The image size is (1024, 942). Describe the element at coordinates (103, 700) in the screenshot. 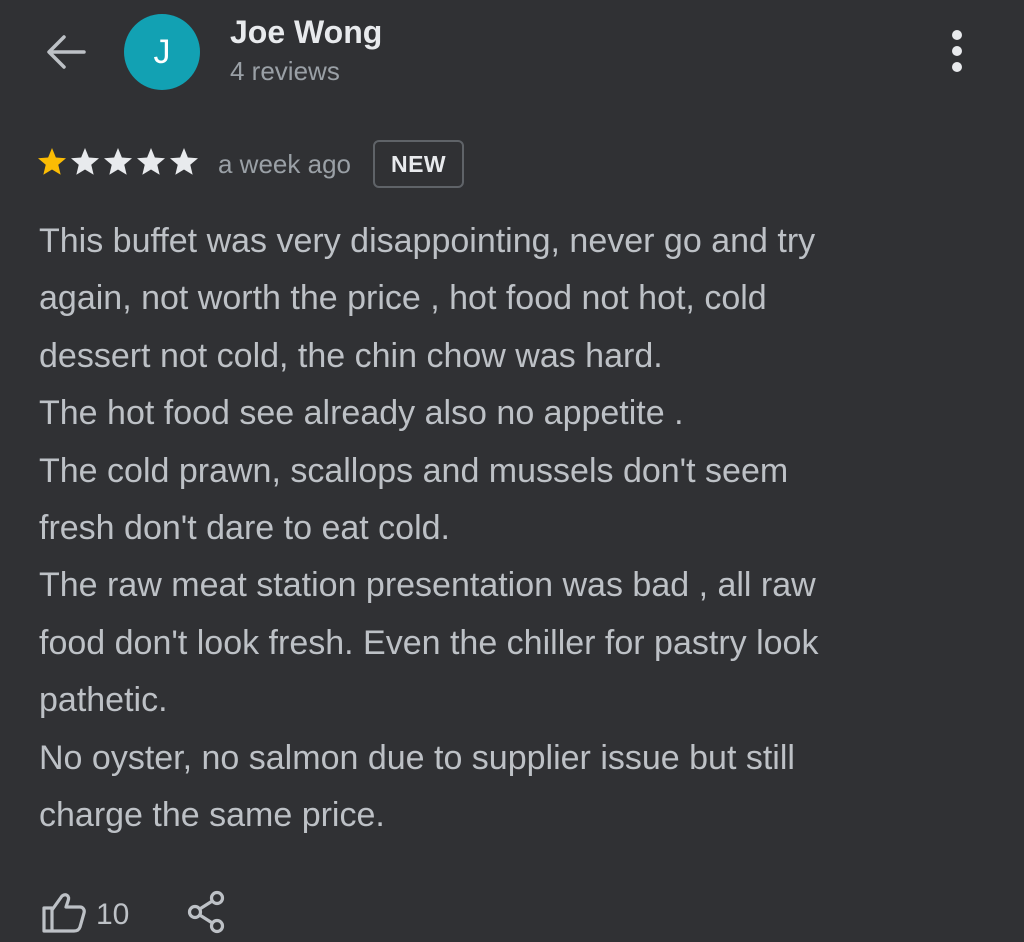

I see `review-text-line: pathetic.` at that location.